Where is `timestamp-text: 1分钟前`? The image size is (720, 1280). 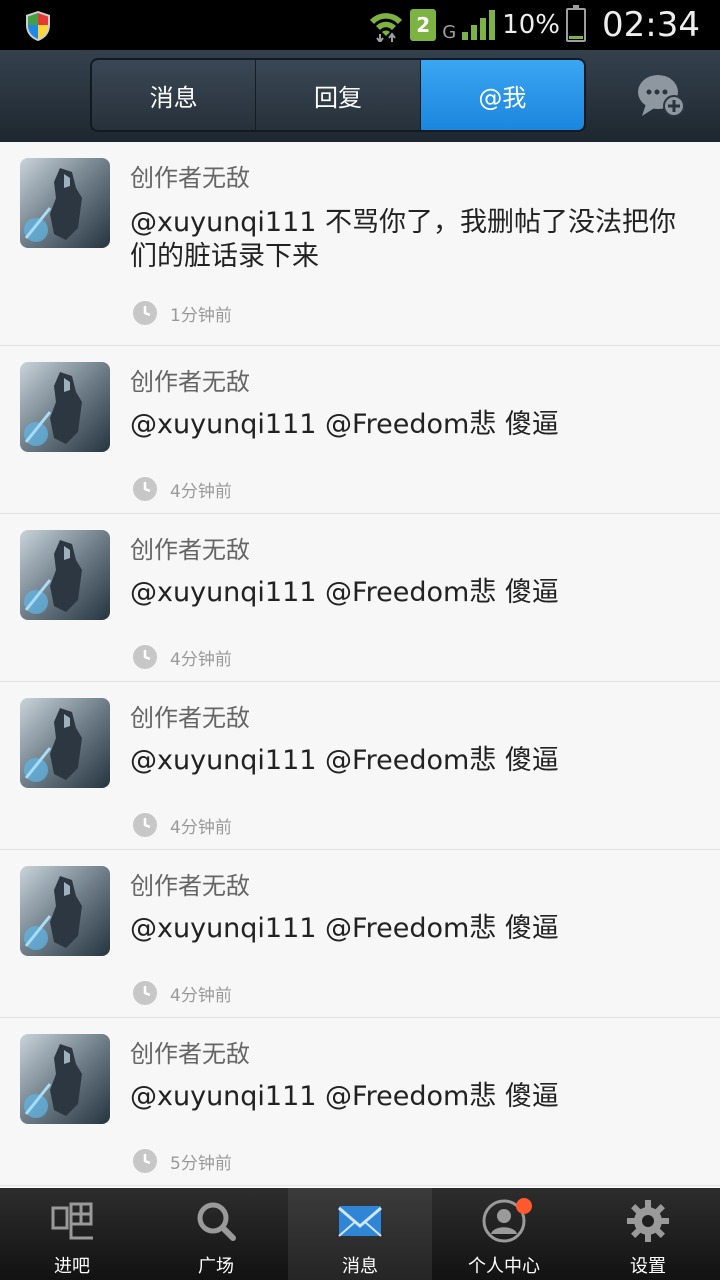 timestamp-text: 1分钟前 is located at coordinates (201, 315).